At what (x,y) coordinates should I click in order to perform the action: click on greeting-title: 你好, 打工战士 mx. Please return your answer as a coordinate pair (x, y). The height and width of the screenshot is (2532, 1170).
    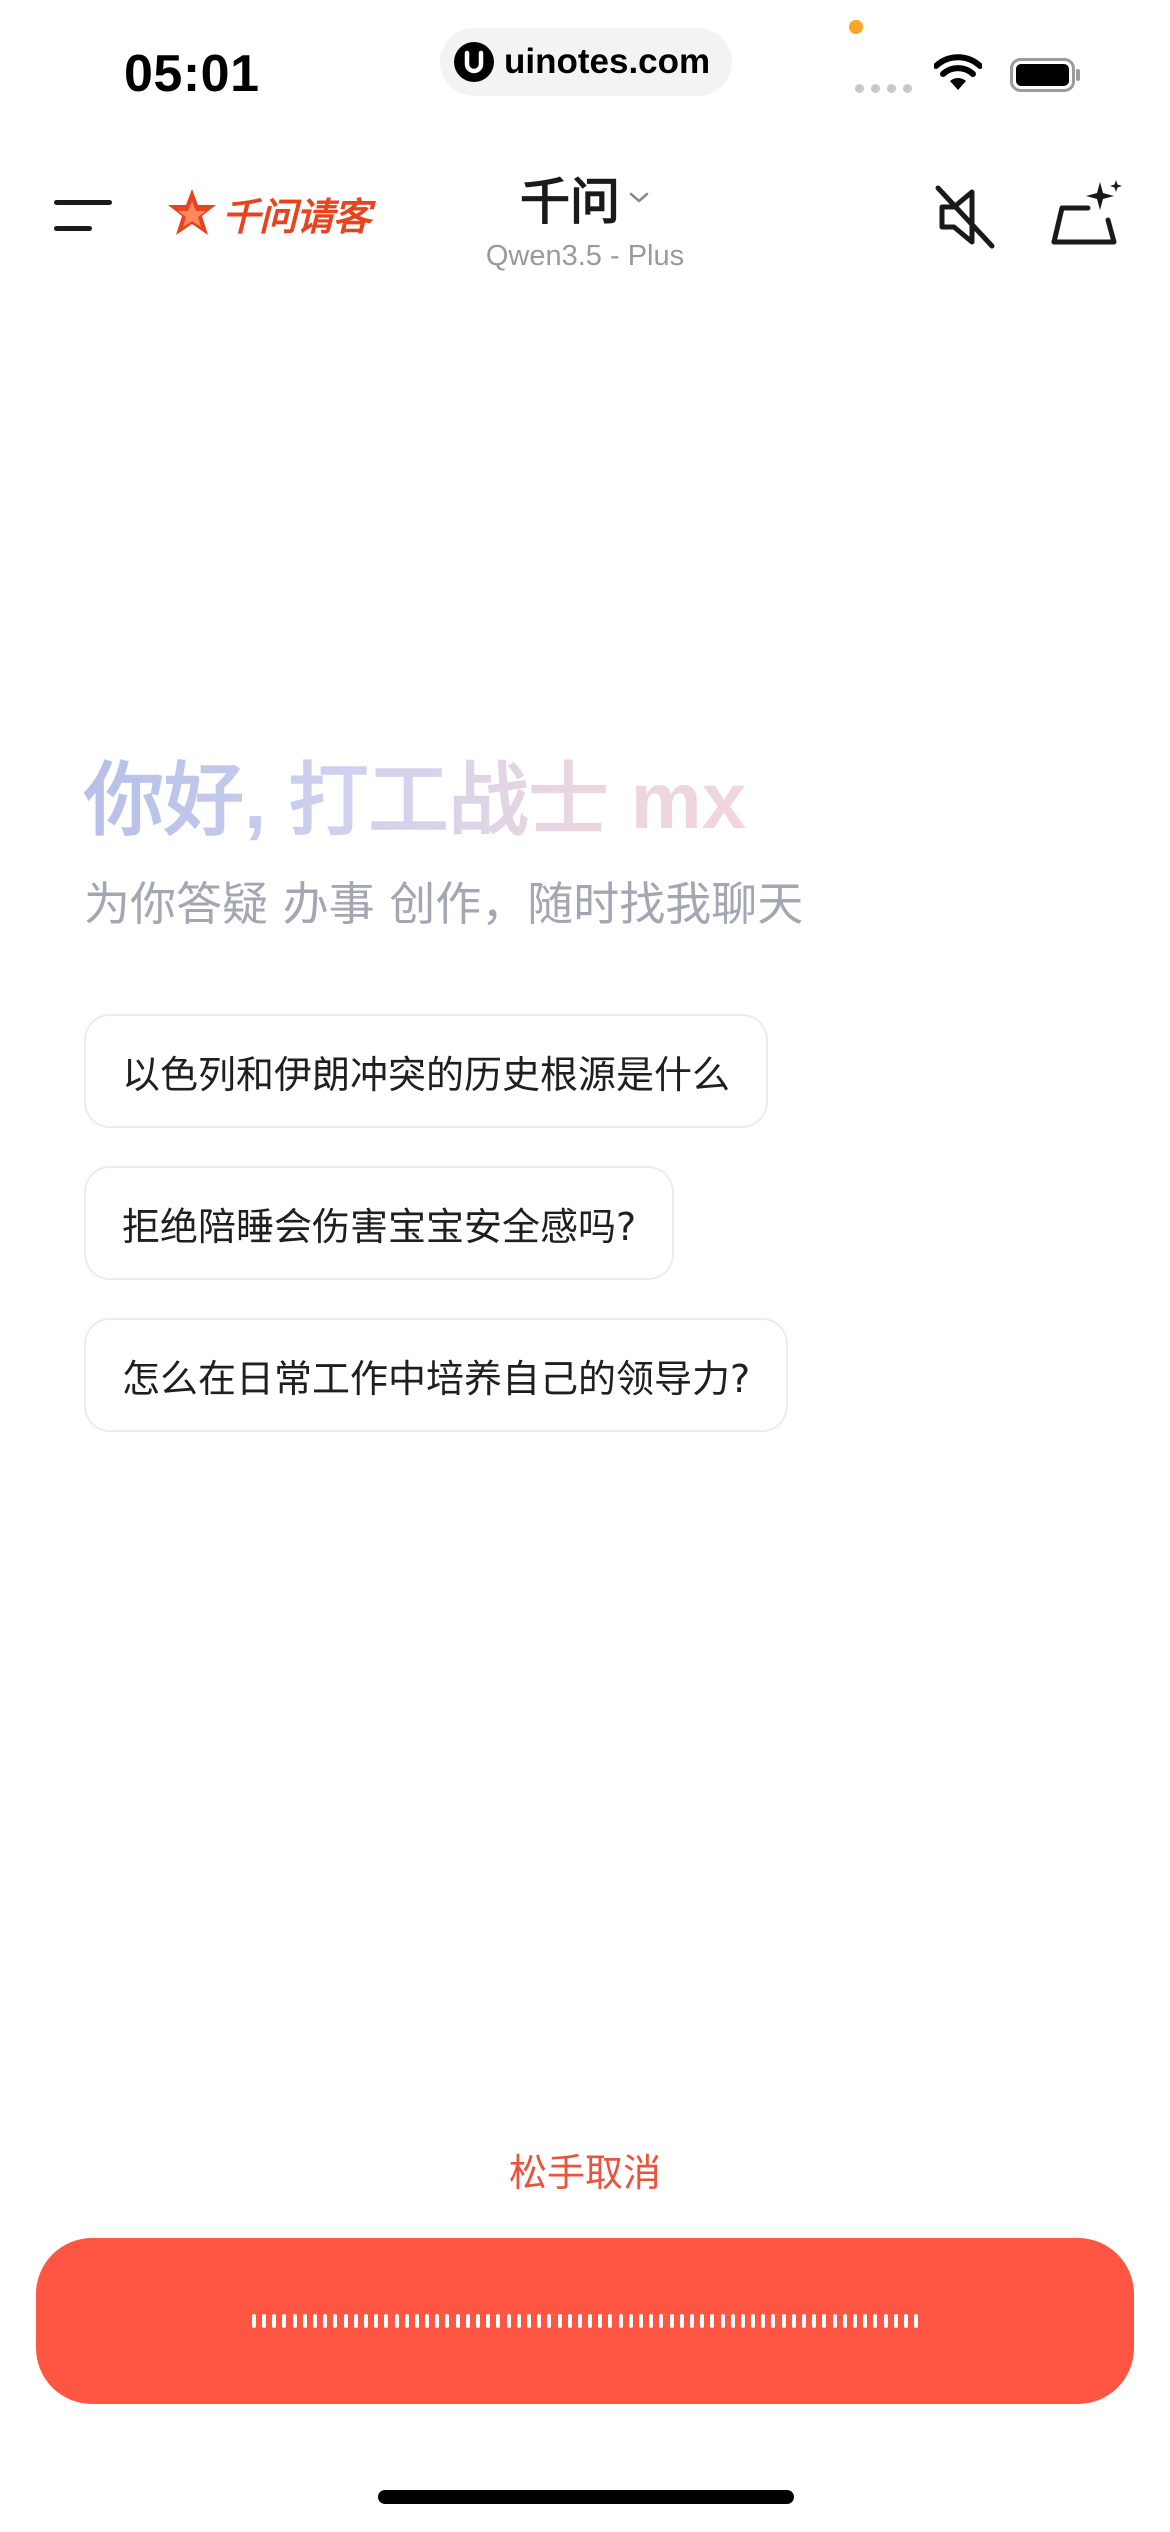
    Looking at the image, I should click on (415, 794).